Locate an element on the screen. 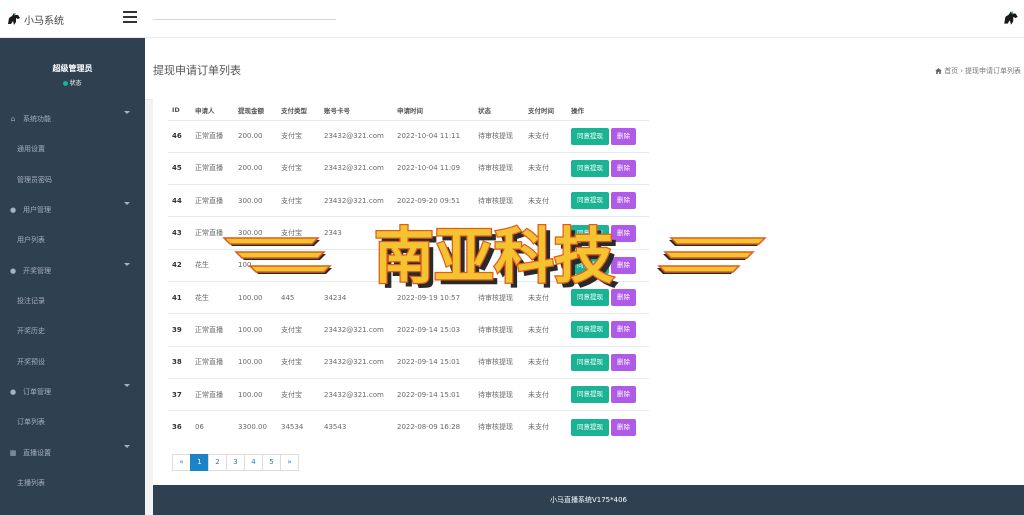 The width and height of the screenshot is (1024, 515). cell-amount: 100 is located at coordinates (255, 265).